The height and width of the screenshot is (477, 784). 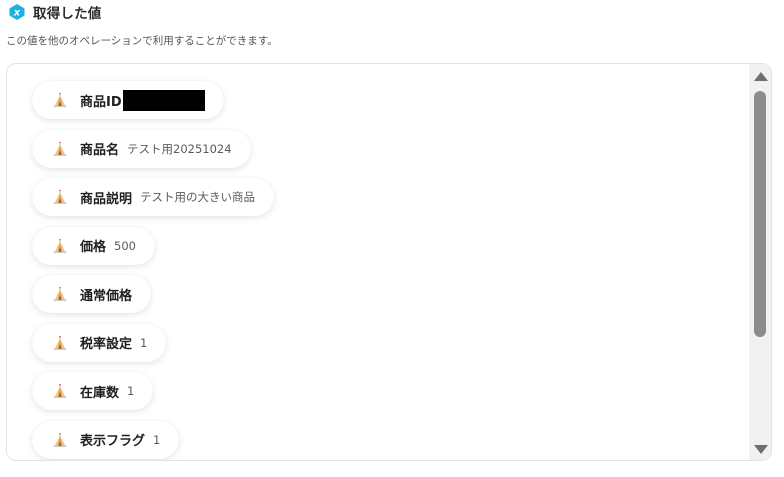 What do you see at coordinates (100, 393) in the screenshot?
I see `field-label: 在庫数` at bounding box center [100, 393].